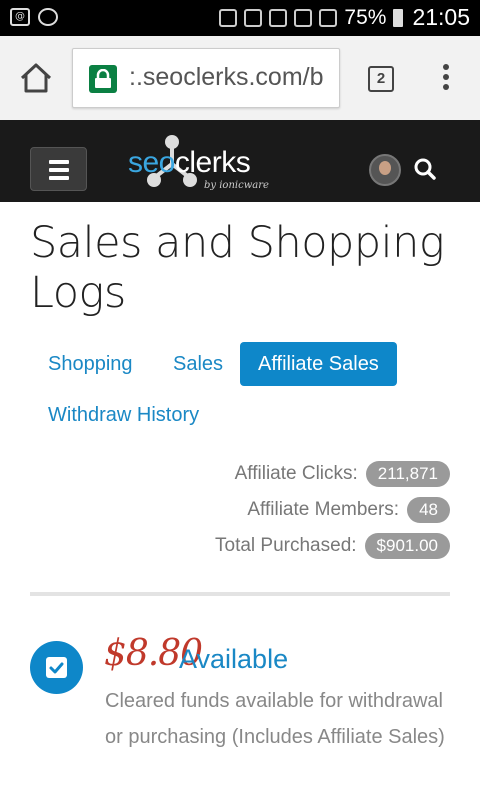 This screenshot has width=480, height=800. I want to click on site-logo: seoclerks by ionicware, so click(203, 165).